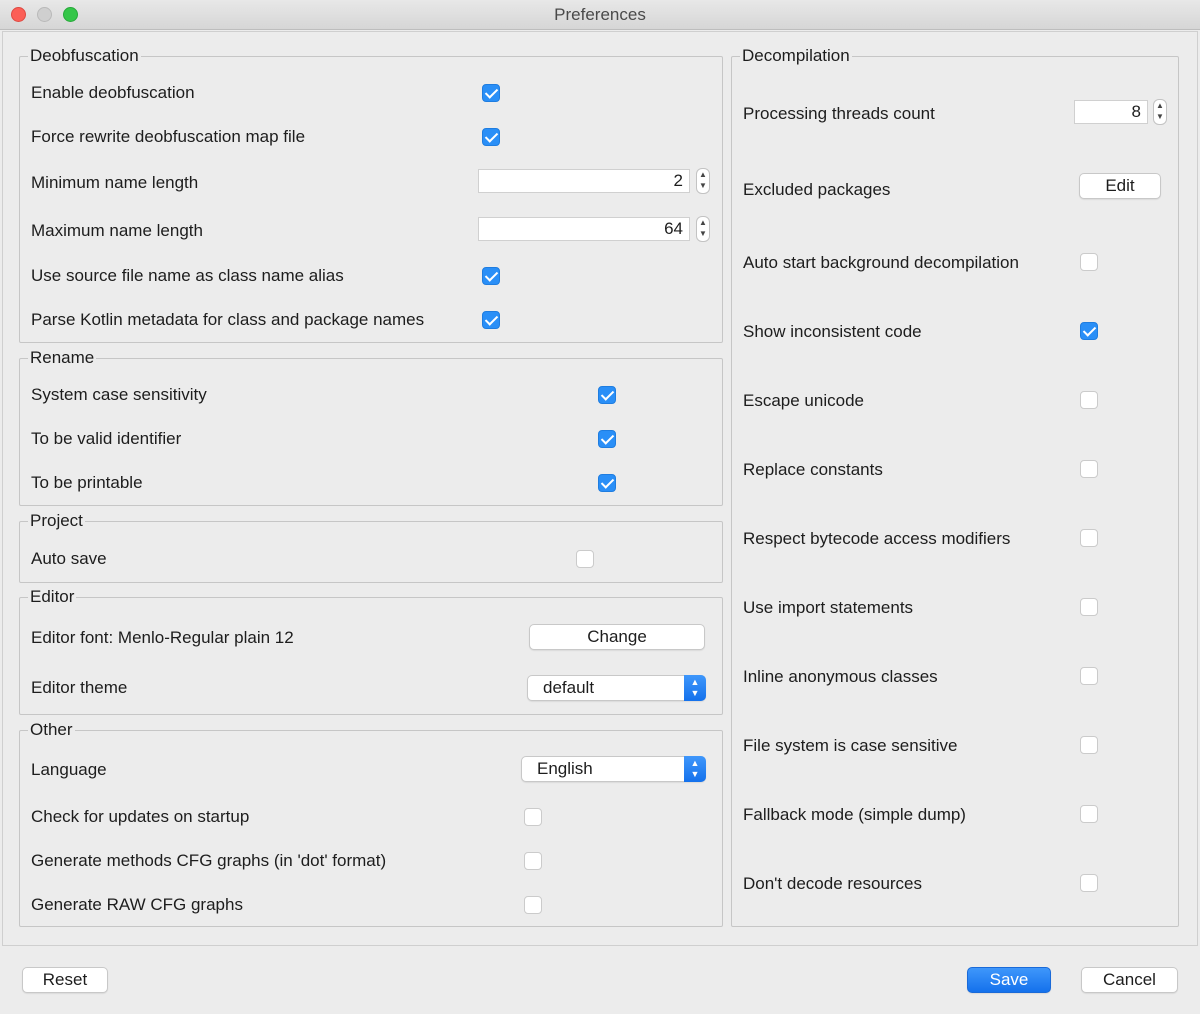 This screenshot has height=1014, width=1200. Describe the element at coordinates (1120, 186) in the screenshot. I see `edit-excluded-button: Edit` at that location.